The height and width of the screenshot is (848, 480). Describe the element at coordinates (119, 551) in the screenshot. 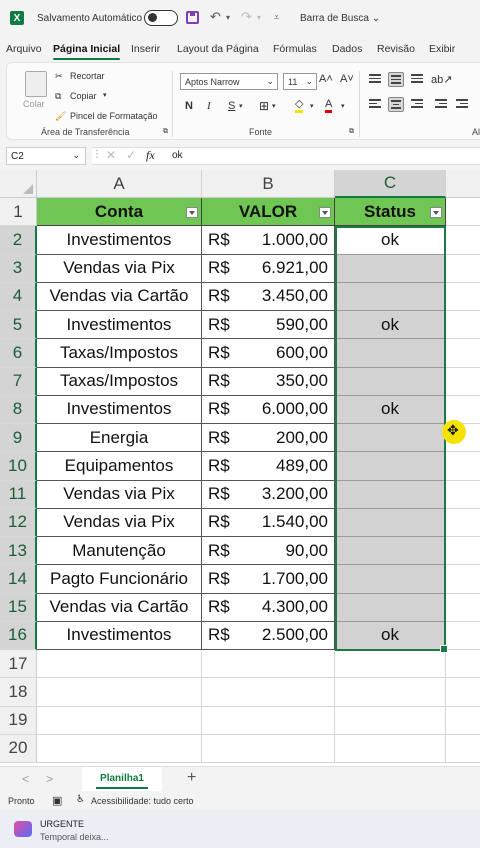

I see `cell-conta: Manutenção` at that location.